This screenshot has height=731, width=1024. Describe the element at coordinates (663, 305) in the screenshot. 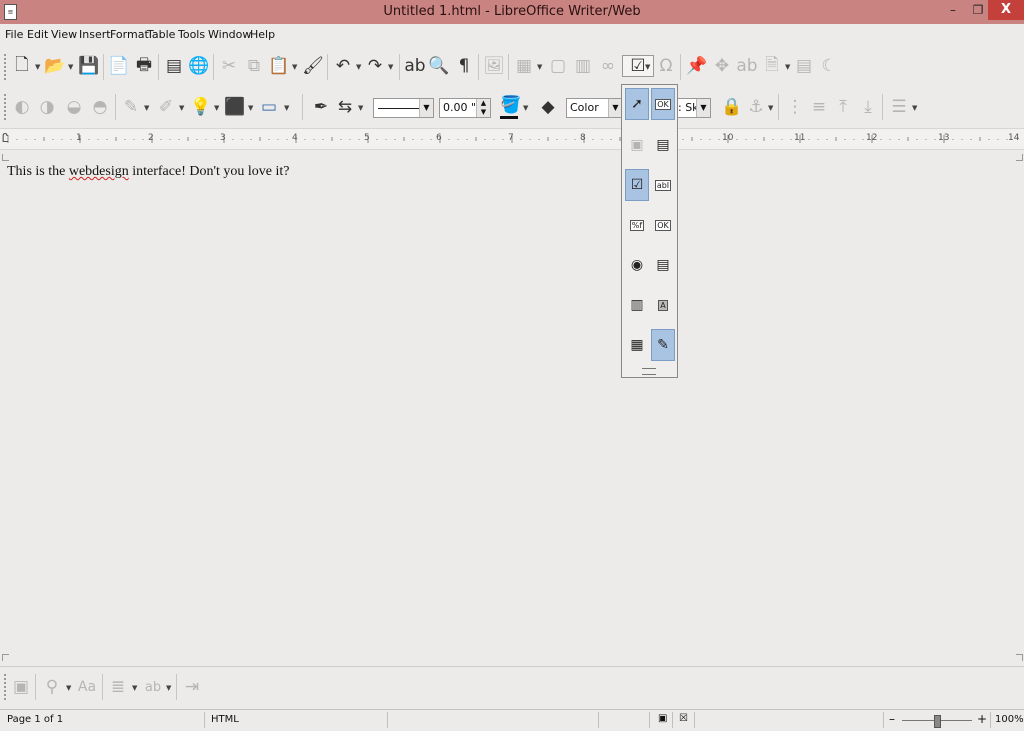

I see `label-field-icon: A` at that location.